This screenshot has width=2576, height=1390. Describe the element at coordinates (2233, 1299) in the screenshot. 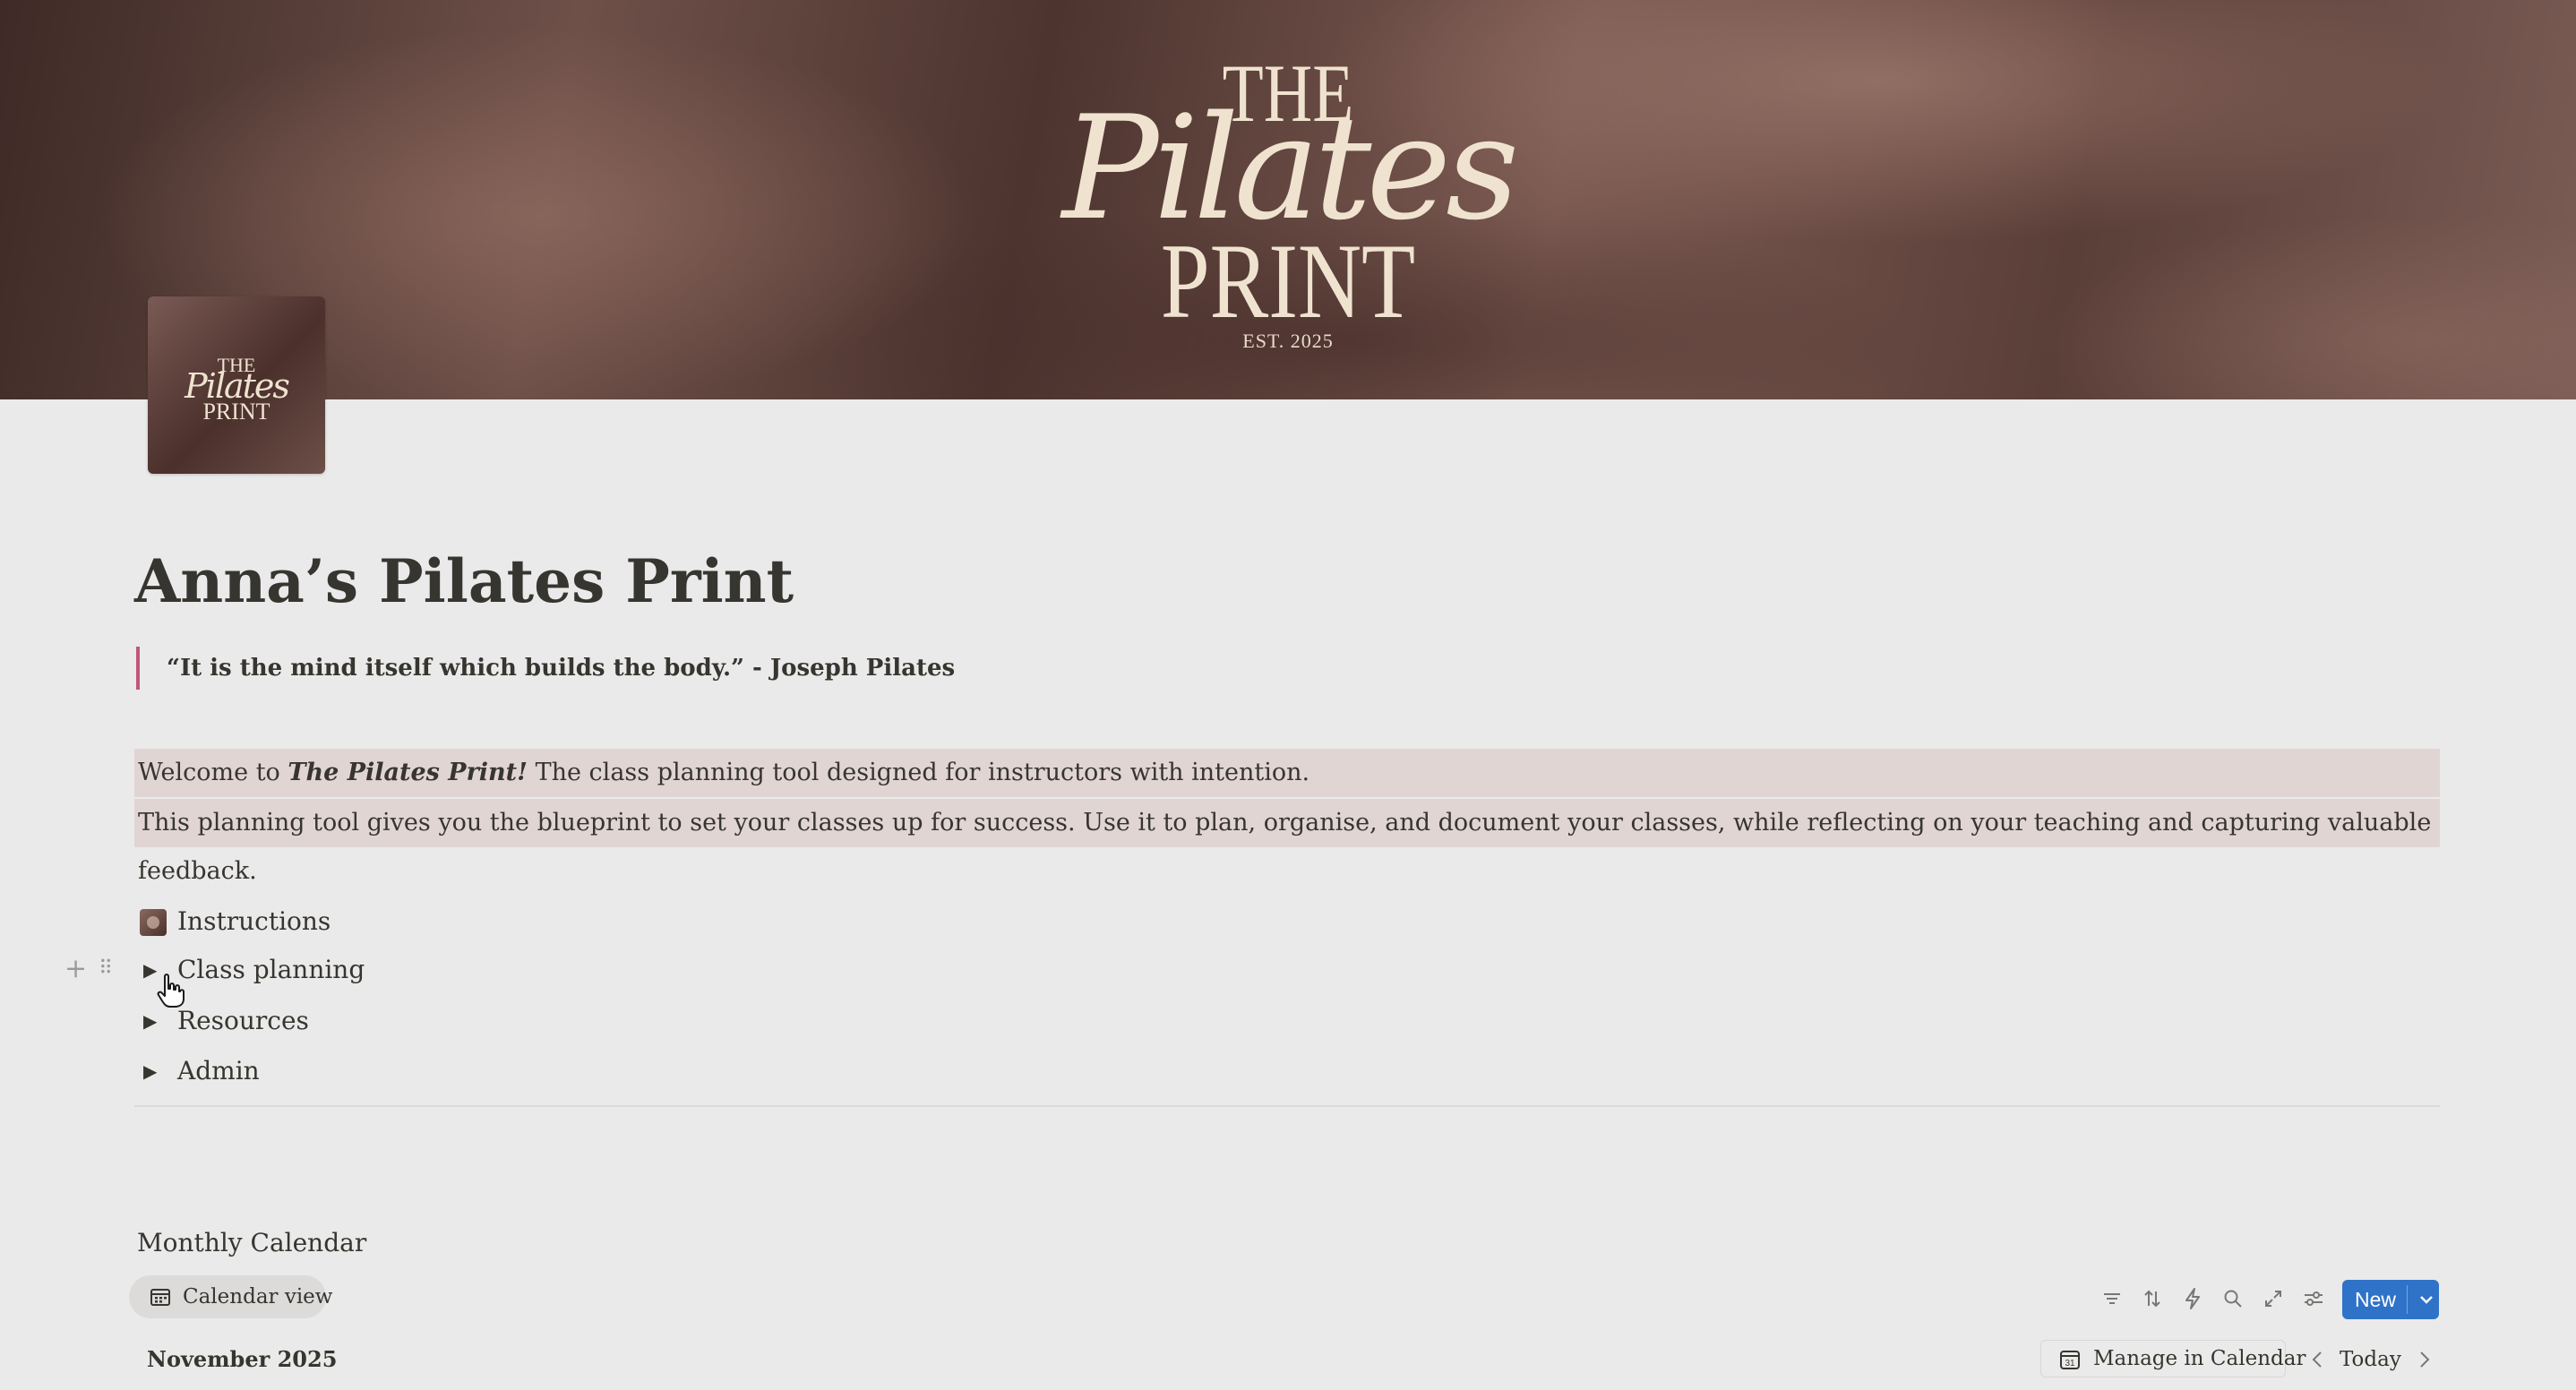

I see `search-icon` at that location.